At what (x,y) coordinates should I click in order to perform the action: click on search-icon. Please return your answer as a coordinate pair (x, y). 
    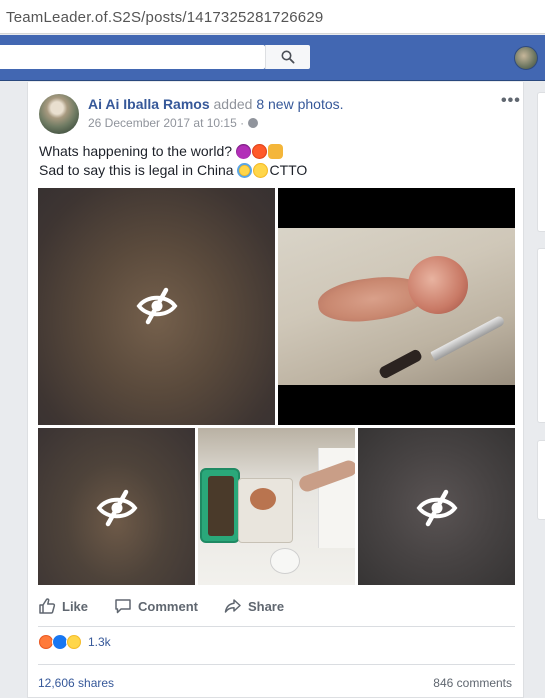
    Looking at the image, I should click on (288, 57).